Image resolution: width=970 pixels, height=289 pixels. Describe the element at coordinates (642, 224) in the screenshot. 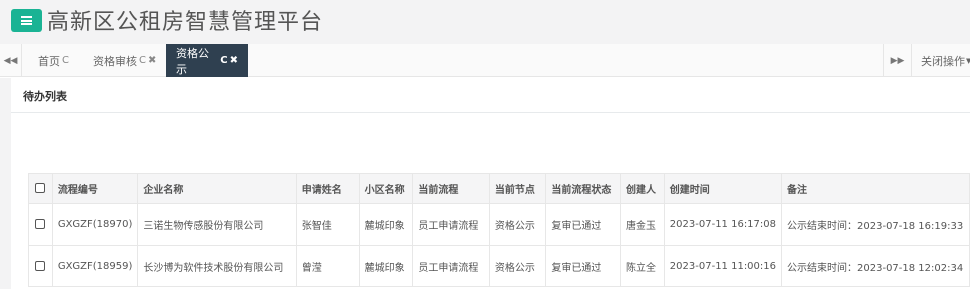

I see `table-cell: 唐金玉` at that location.